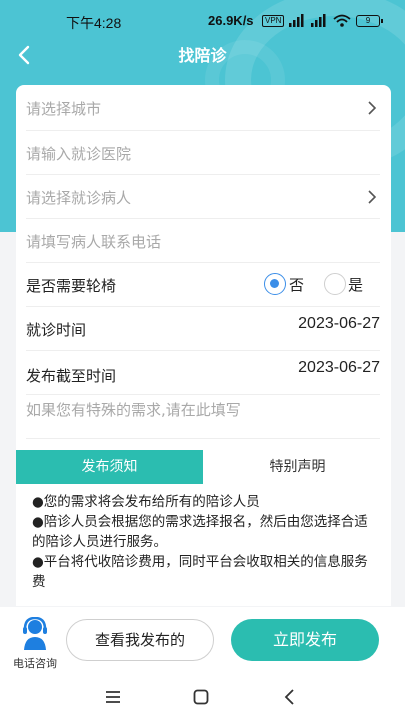 The height and width of the screenshot is (720, 405). I want to click on city-select: 请选择城市, so click(203, 108).